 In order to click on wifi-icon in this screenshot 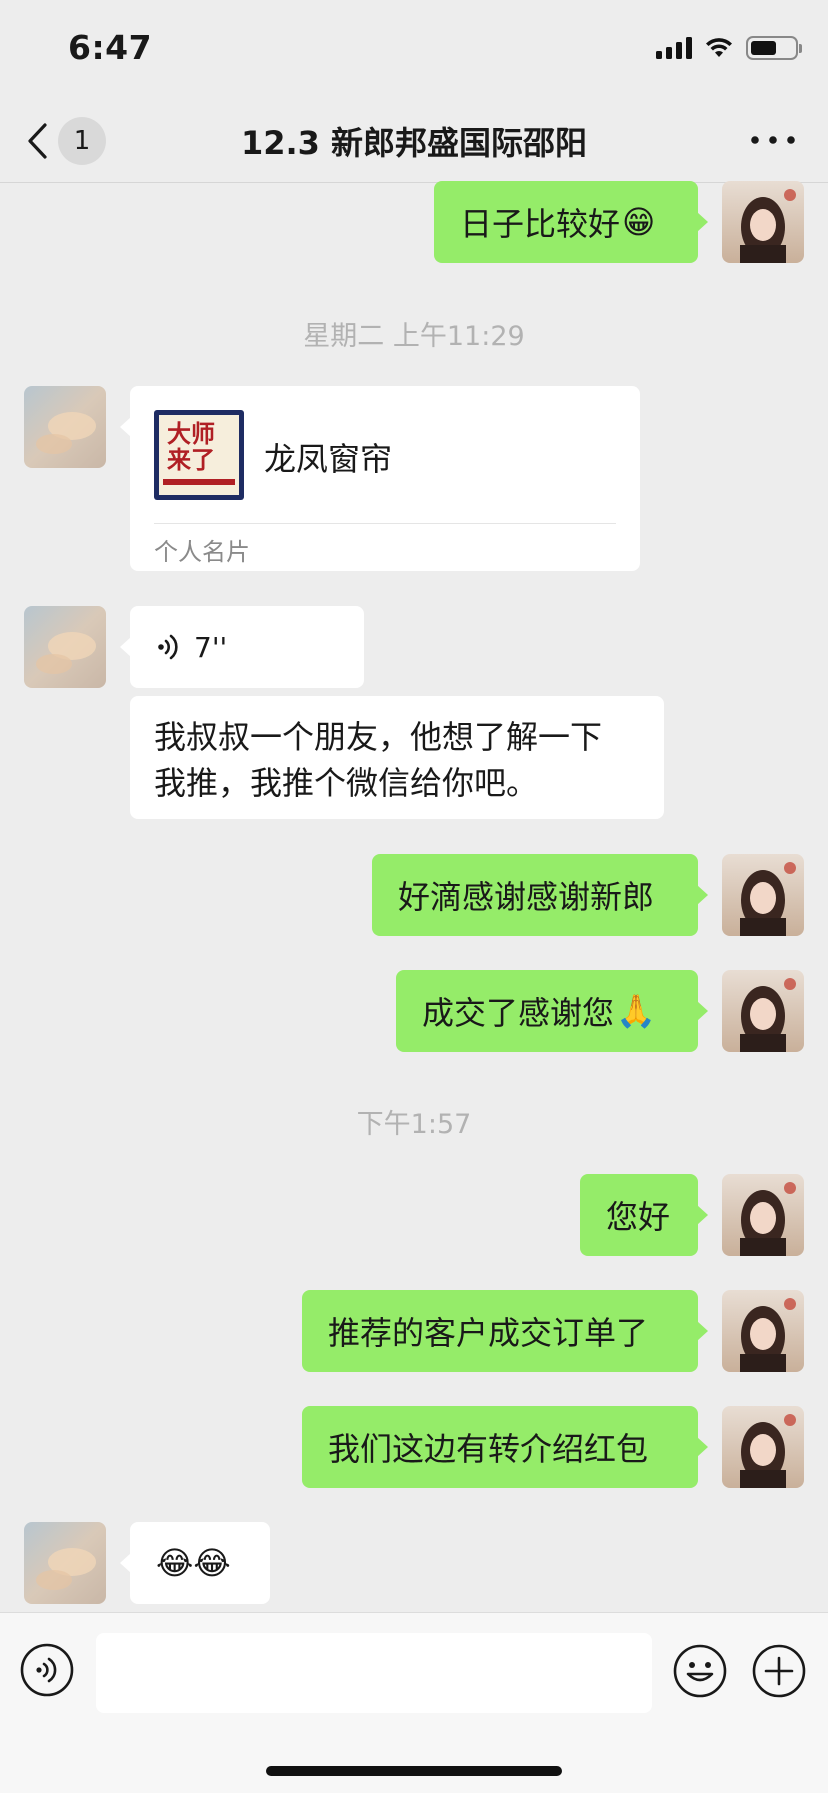, I will do `click(719, 47)`.